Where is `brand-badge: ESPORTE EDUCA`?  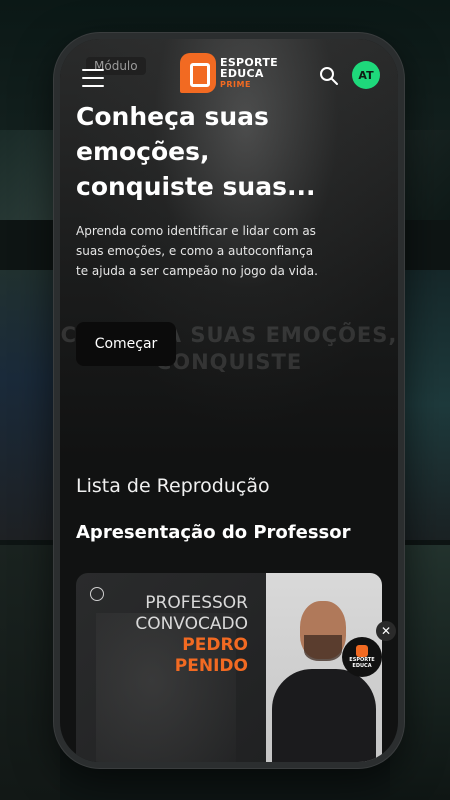
brand-badge: ESPORTE EDUCA is located at coordinates (362, 657).